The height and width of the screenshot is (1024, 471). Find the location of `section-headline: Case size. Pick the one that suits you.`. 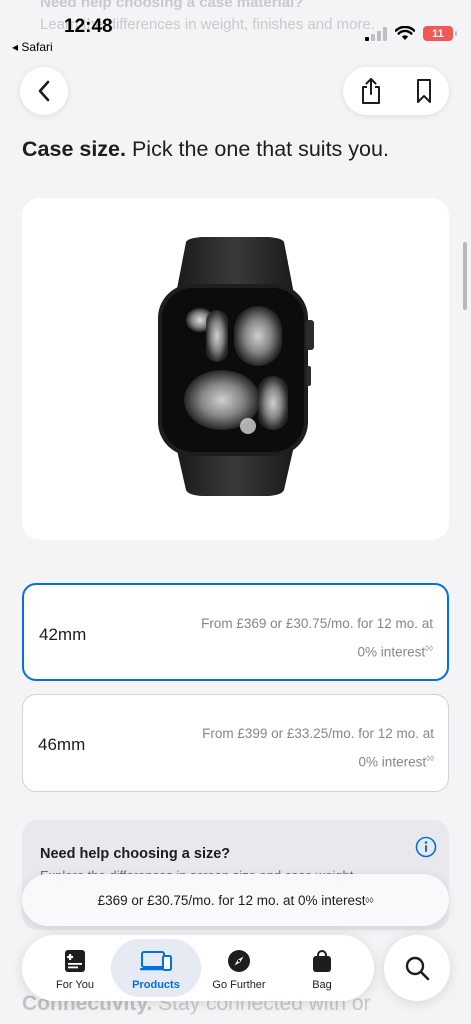

section-headline: Case size. Pick the one that suits you. is located at coordinates (205, 149).